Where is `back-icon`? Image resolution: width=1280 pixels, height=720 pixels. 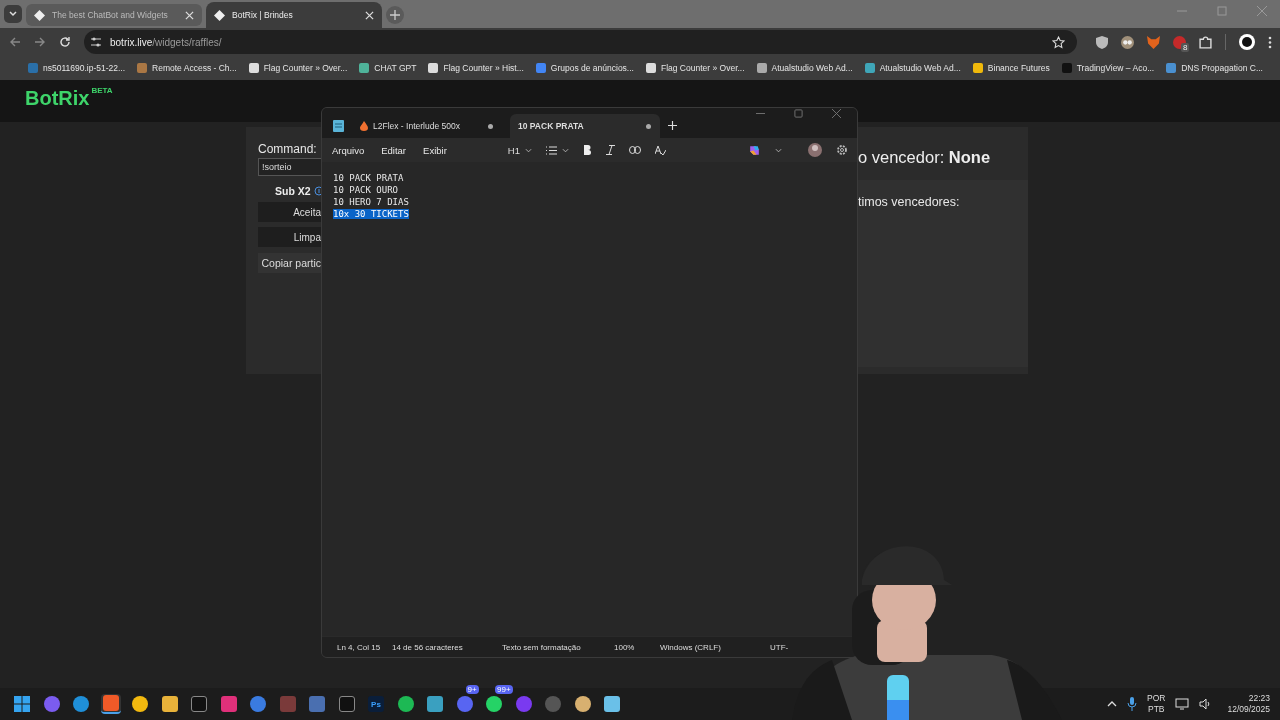 back-icon is located at coordinates (15, 42).